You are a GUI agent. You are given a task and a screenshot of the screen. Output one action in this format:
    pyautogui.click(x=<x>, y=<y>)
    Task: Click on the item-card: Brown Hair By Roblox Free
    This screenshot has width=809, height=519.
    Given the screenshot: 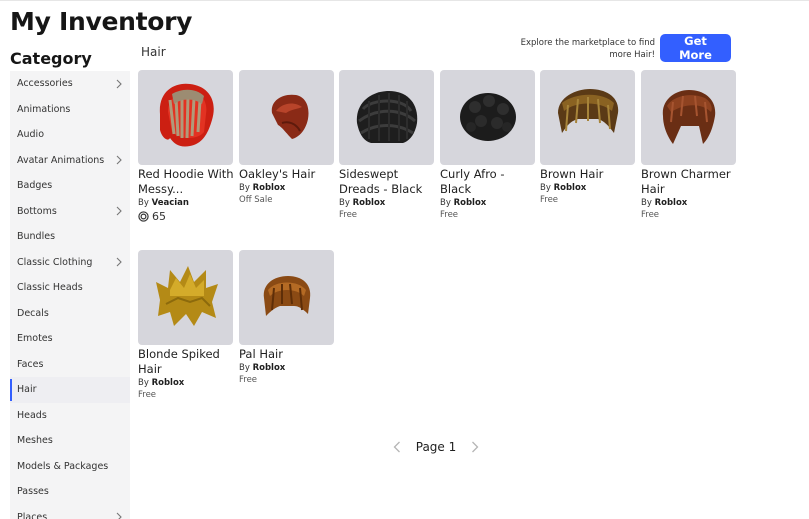 What is the action you would take?
    pyautogui.click(x=588, y=138)
    